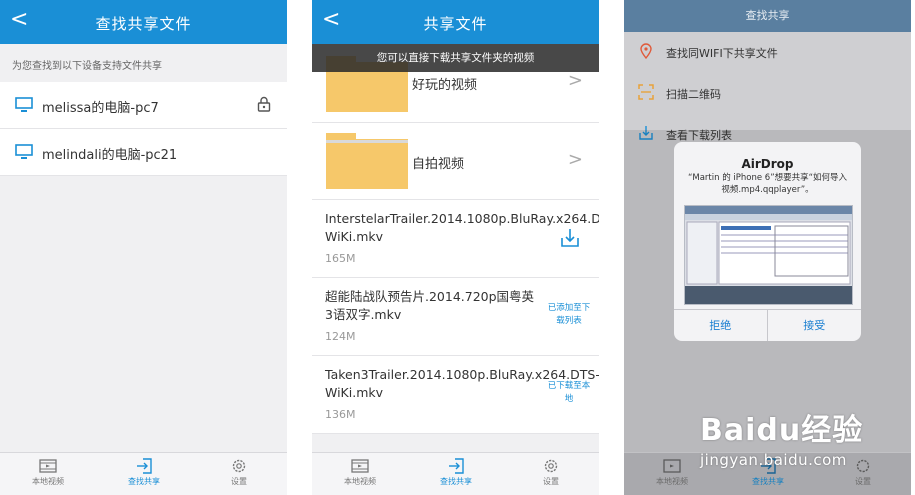 This screenshot has height=495, width=915. I want to click on download-status: 已下载至本地, so click(569, 392).